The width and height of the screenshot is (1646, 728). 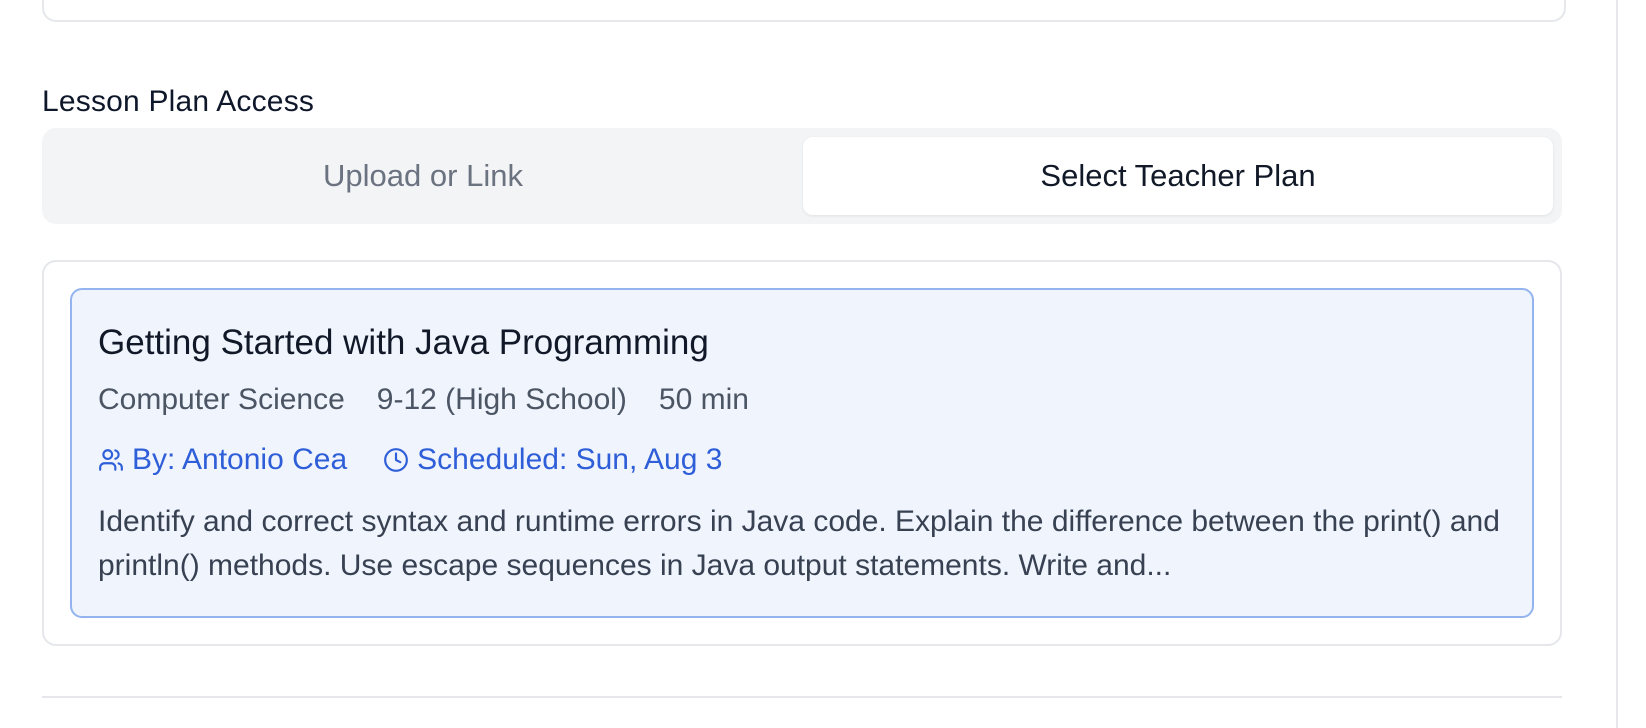 What do you see at coordinates (403, 342) in the screenshot?
I see `plan-title: Getting Started with Java Programming` at bounding box center [403, 342].